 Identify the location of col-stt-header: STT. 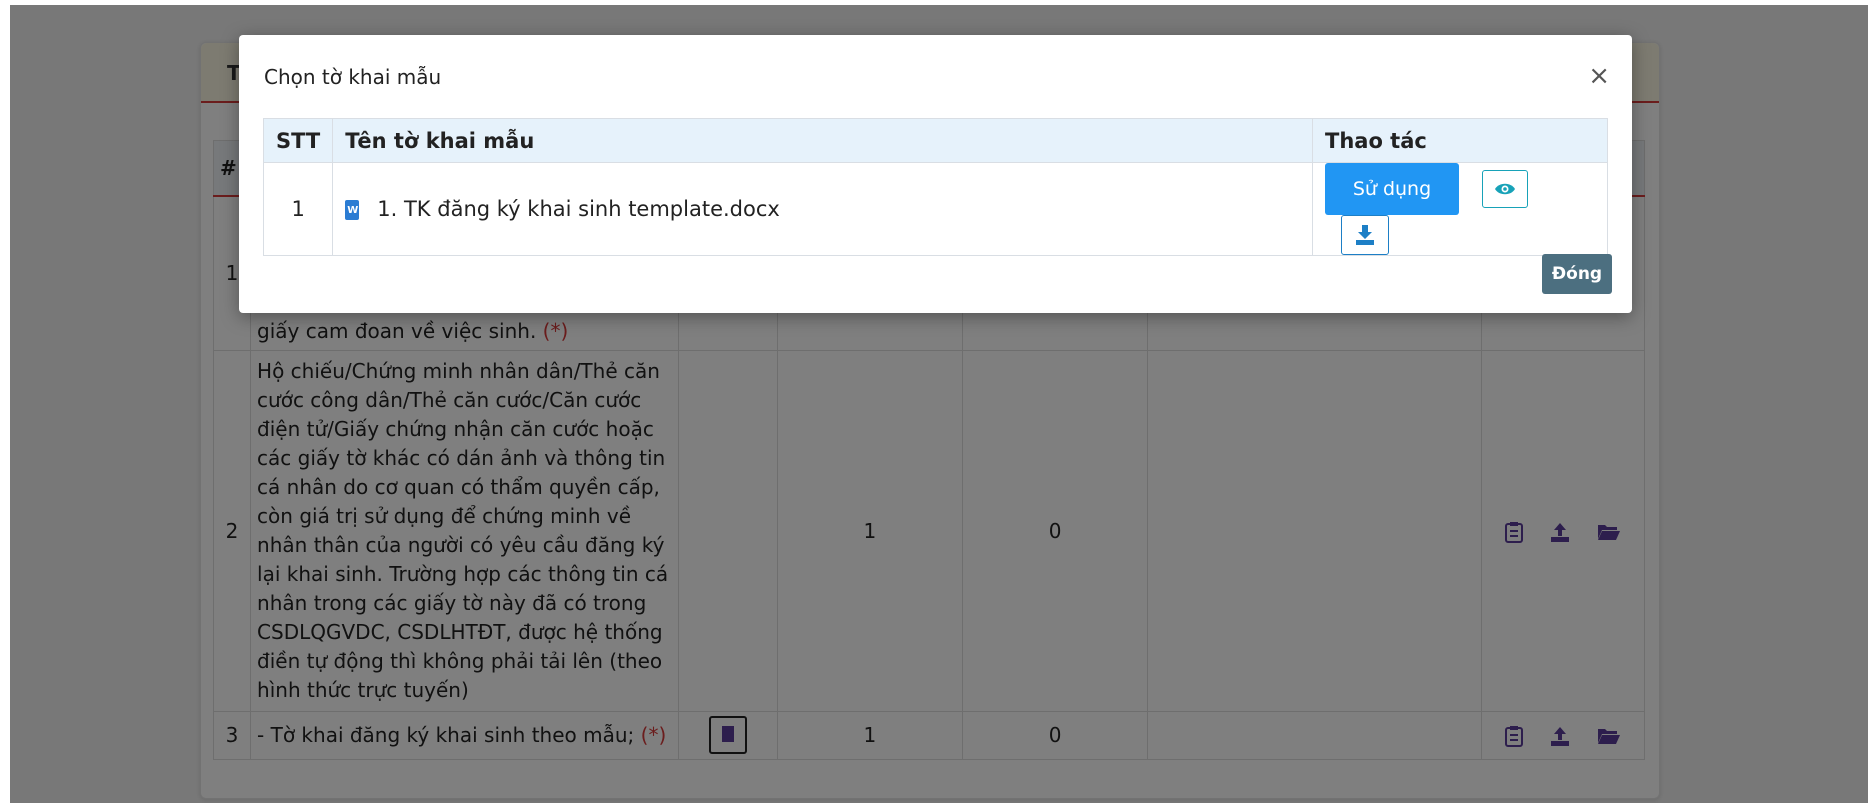
(298, 140).